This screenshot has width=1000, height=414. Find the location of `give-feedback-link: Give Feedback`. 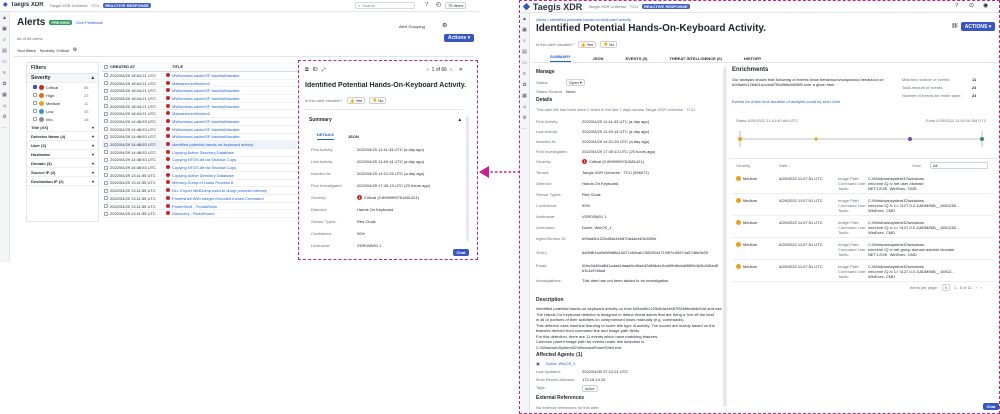

give-feedback-link: Give Feedback is located at coordinates (89, 22).